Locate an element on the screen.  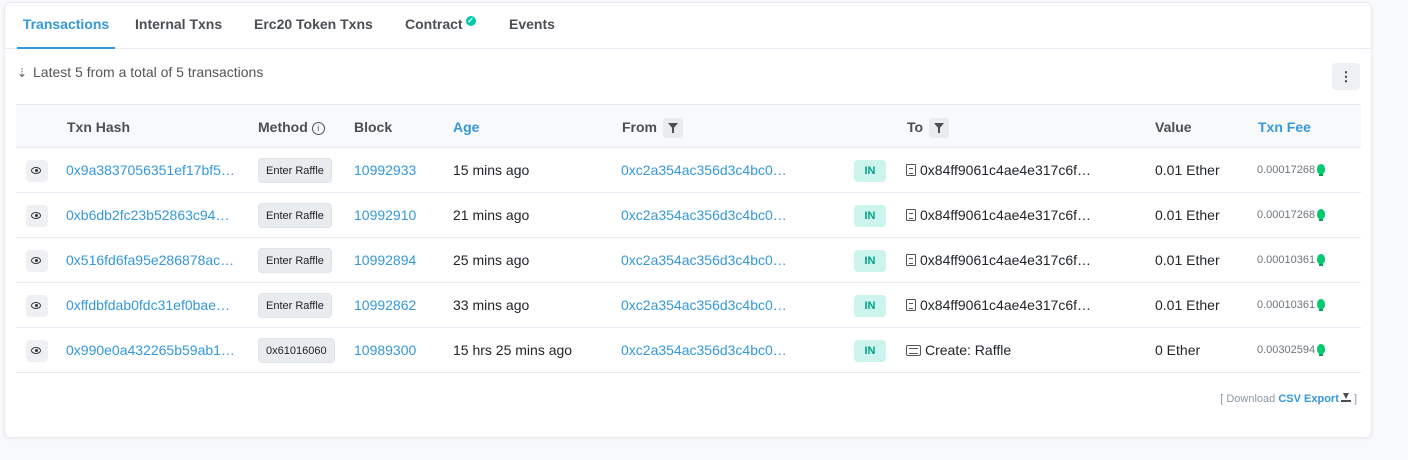
header-txn-hash: Txn Hash is located at coordinates (99, 127).